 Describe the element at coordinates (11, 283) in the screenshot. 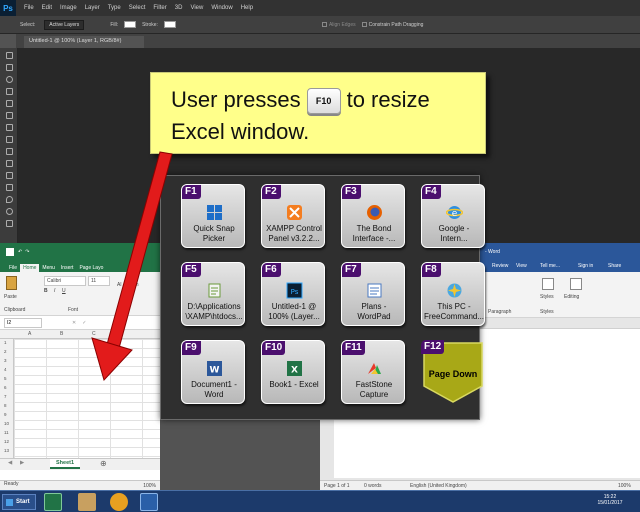

I see `paste-icon` at that location.